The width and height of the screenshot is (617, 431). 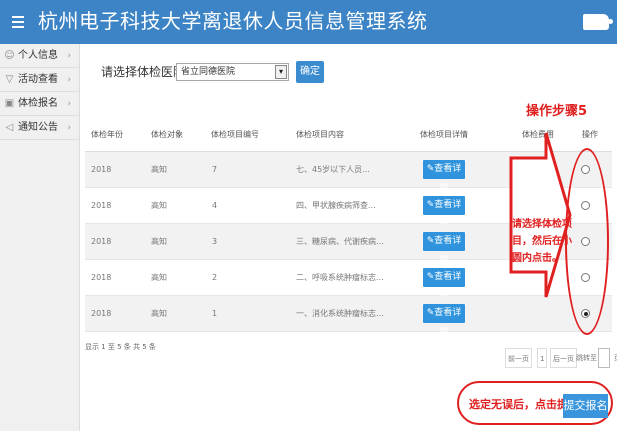 I want to click on column-header-year: 体检年份, so click(x=107, y=134).